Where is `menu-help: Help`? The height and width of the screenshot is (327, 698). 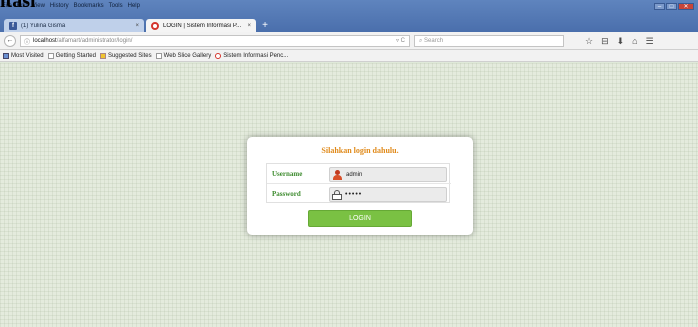
menu-help: Help is located at coordinates (134, 6).